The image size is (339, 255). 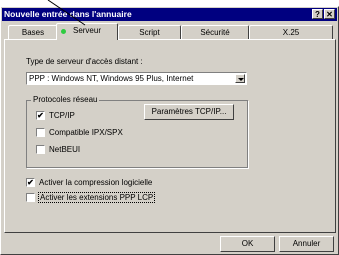 What do you see at coordinates (63, 31) in the screenshot?
I see `cursor-dot-icon` at bounding box center [63, 31].